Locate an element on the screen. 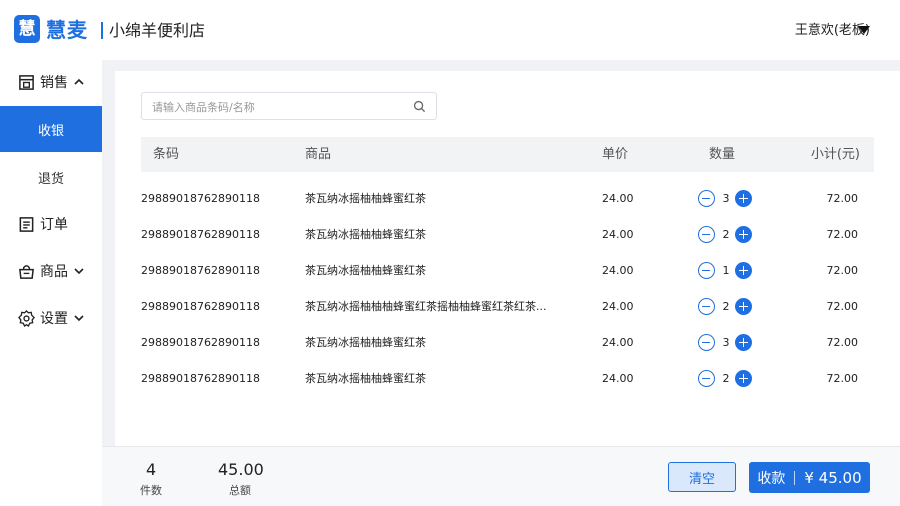 The image size is (900, 506). column-header-quantity: 数量 is located at coordinates (722, 154).